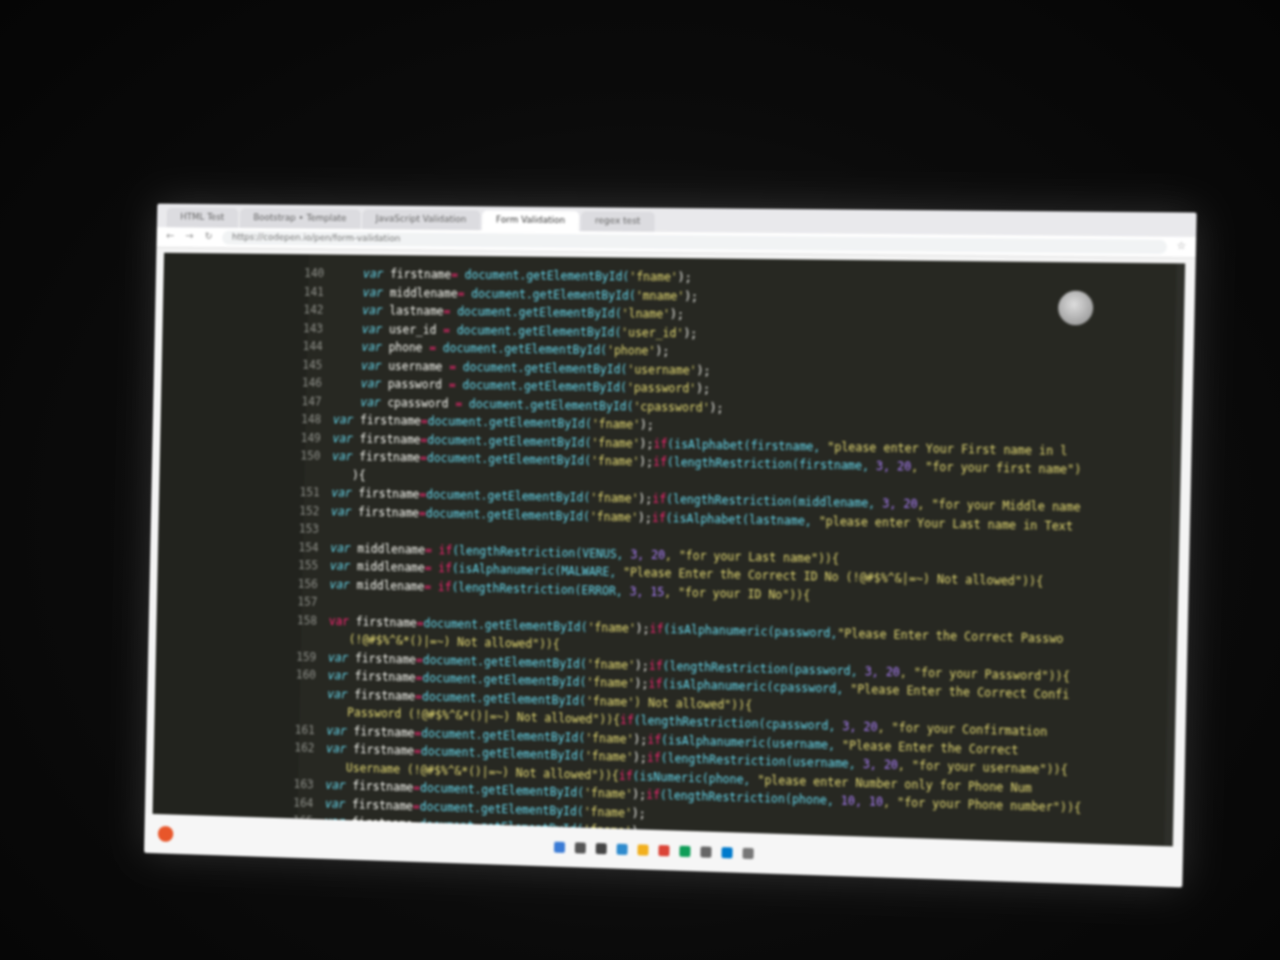 The width and height of the screenshot is (1280, 960). Describe the element at coordinates (170, 237) in the screenshot. I see `back-arrow-icon: ←` at that location.